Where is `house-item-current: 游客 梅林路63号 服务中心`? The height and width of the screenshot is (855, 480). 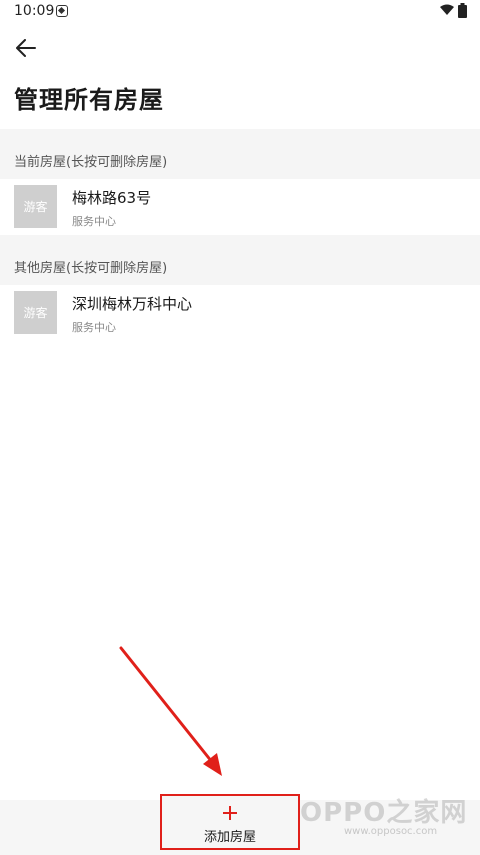 house-item-current: 游客 梅林路63号 服务中心 is located at coordinates (240, 207).